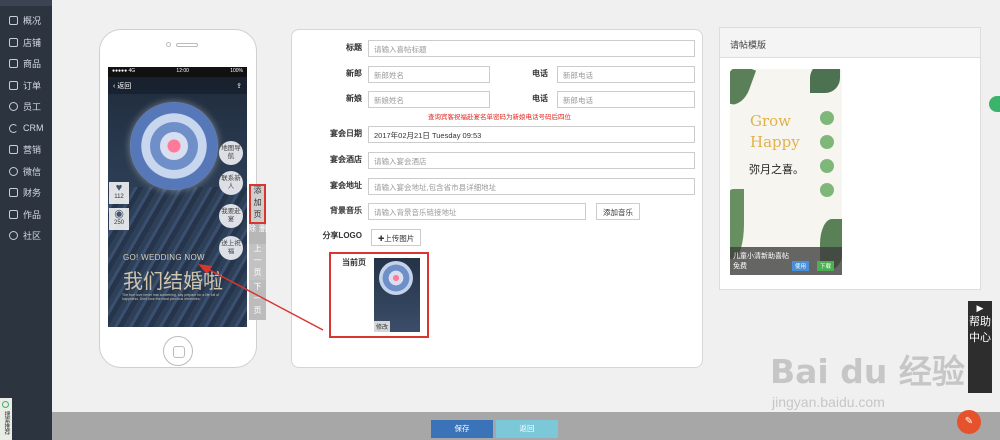  Describe the element at coordinates (164, 257) in the screenshot. I see `wedding-title-en: GO! WEDDING NOW` at that location.